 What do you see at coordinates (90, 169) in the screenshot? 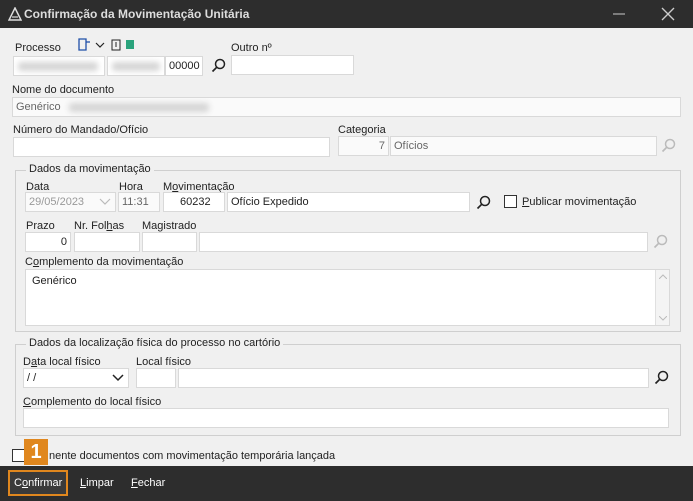
I see `movimentacao-group-title: Dados da movimentação` at bounding box center [90, 169].